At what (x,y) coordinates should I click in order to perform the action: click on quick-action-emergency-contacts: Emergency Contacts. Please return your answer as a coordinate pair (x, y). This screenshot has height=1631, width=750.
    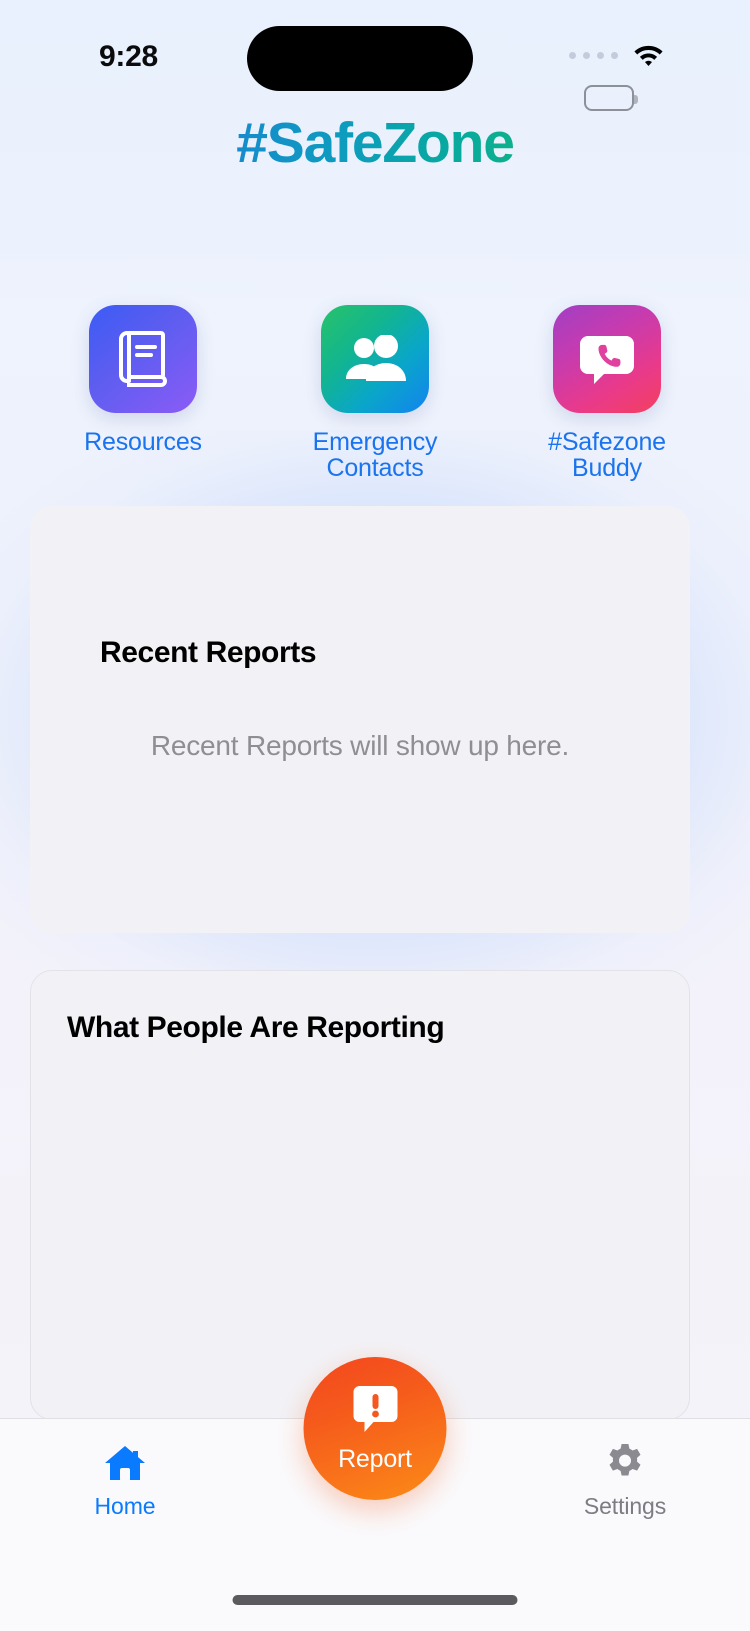
    Looking at the image, I should click on (375, 393).